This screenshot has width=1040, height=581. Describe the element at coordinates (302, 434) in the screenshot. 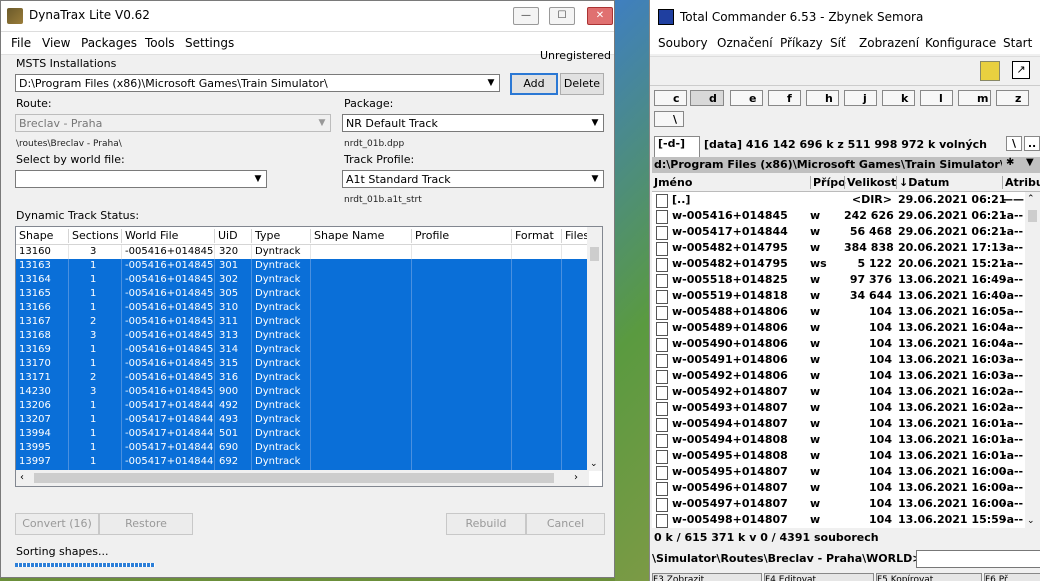

I see `table-row: 13994 1 -005417+014844 501 Dyntrack` at that location.